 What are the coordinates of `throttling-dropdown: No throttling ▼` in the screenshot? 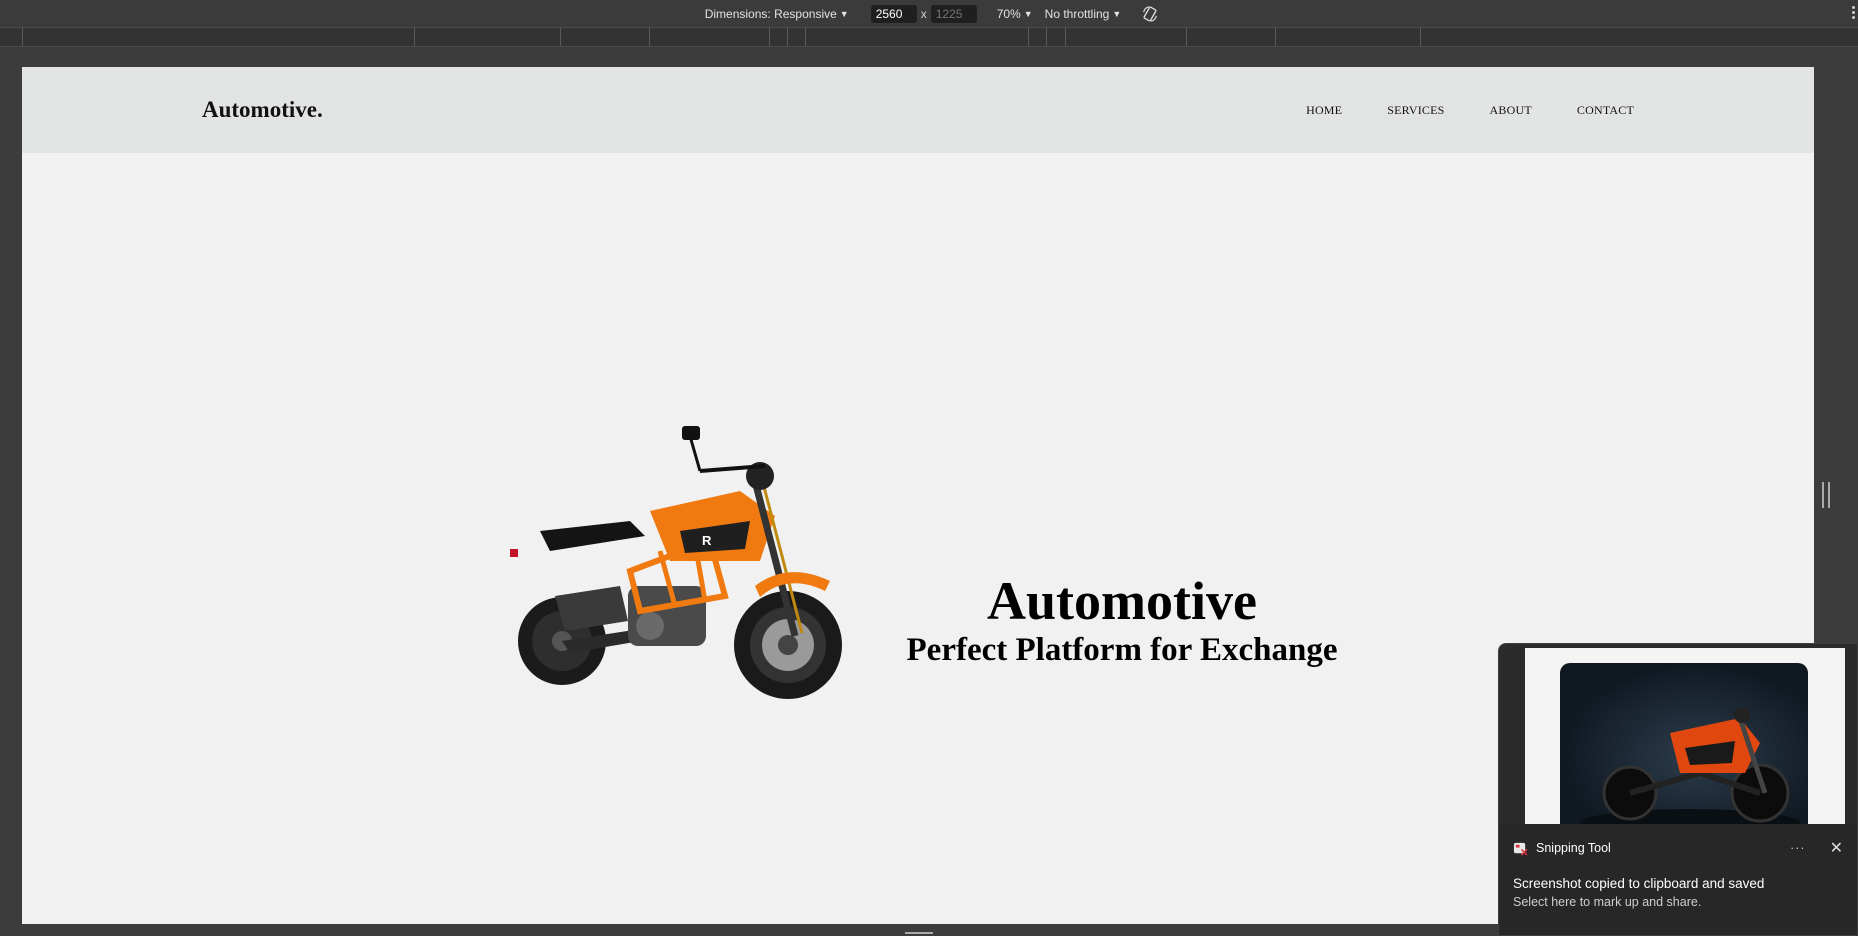 It's located at (1083, 14).